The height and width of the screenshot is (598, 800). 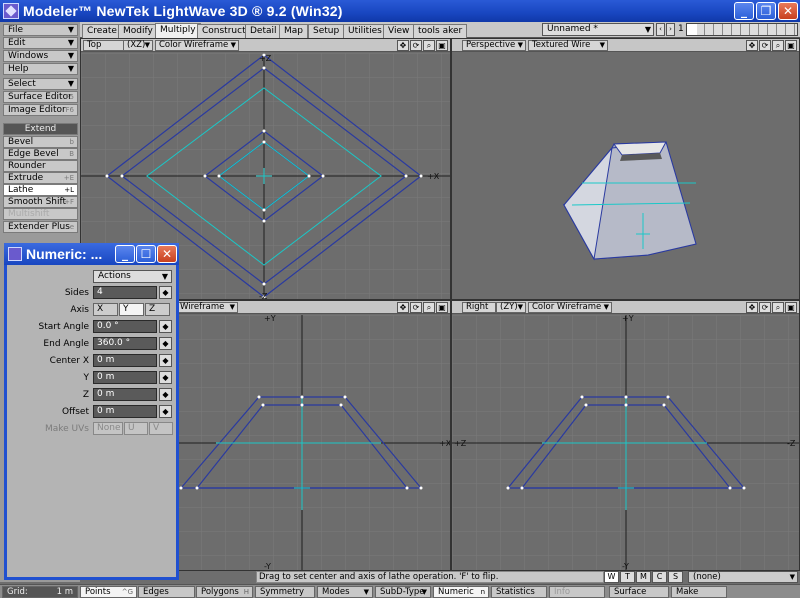 What do you see at coordinates (40, 43) in the screenshot?
I see `menu-edit: Edit ▼` at bounding box center [40, 43].